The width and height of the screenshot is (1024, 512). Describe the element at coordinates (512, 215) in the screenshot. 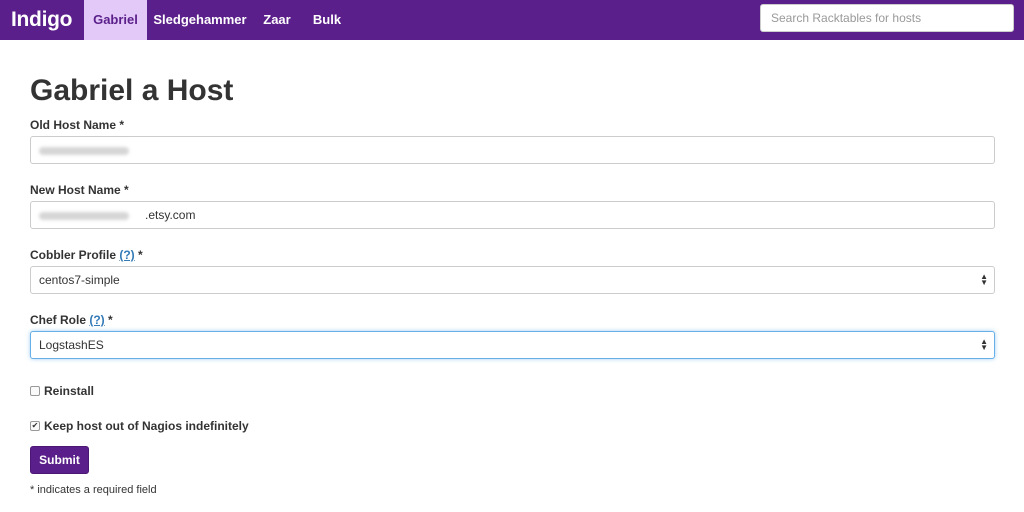

I see `new-host-name-input: .etsy.com` at that location.